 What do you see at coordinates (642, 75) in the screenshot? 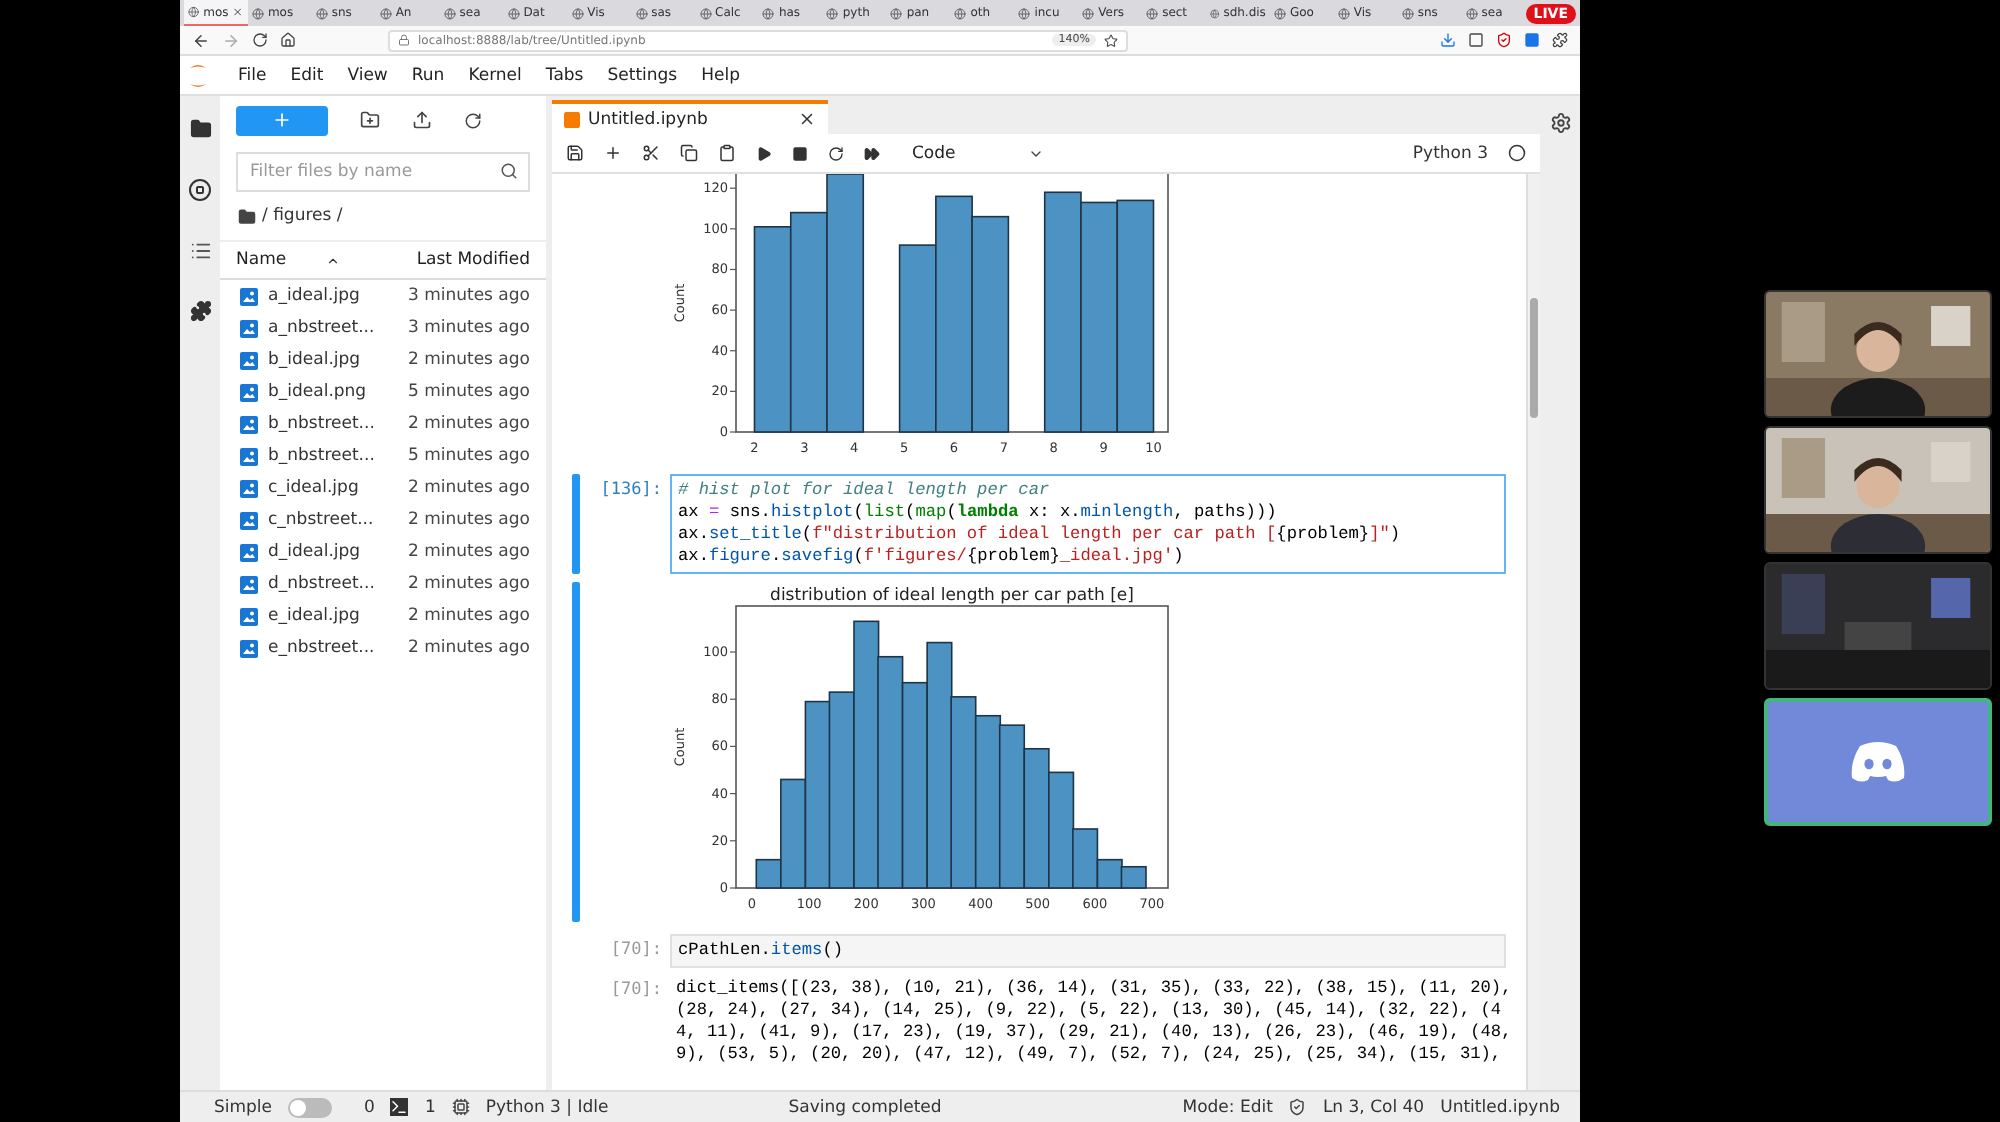
I see `menu-item: Settings` at bounding box center [642, 75].